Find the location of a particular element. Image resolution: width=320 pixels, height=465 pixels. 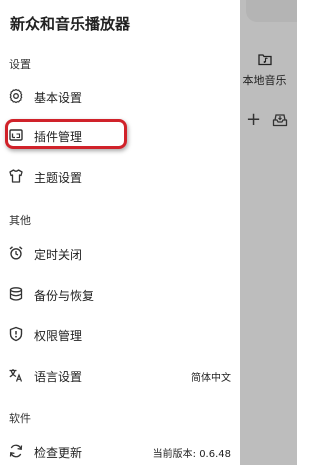

menu-item-backup-restore: 备份与恢复 is located at coordinates (120, 294).